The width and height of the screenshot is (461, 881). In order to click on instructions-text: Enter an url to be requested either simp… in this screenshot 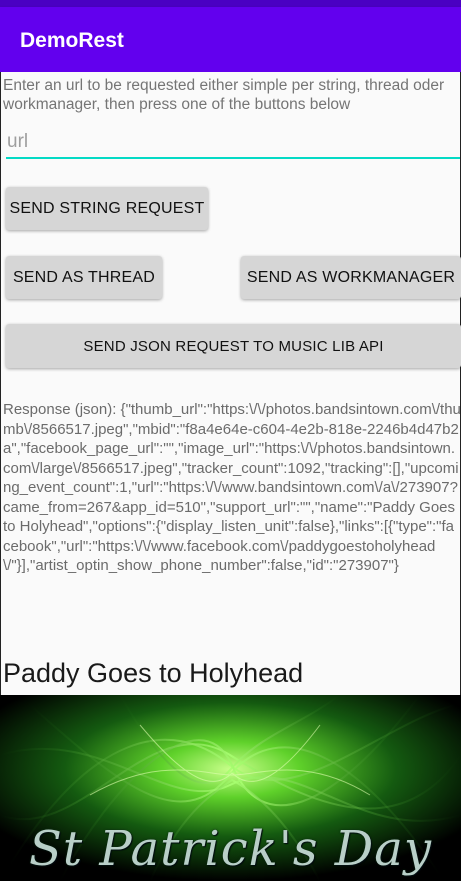, I will do `click(224, 95)`.